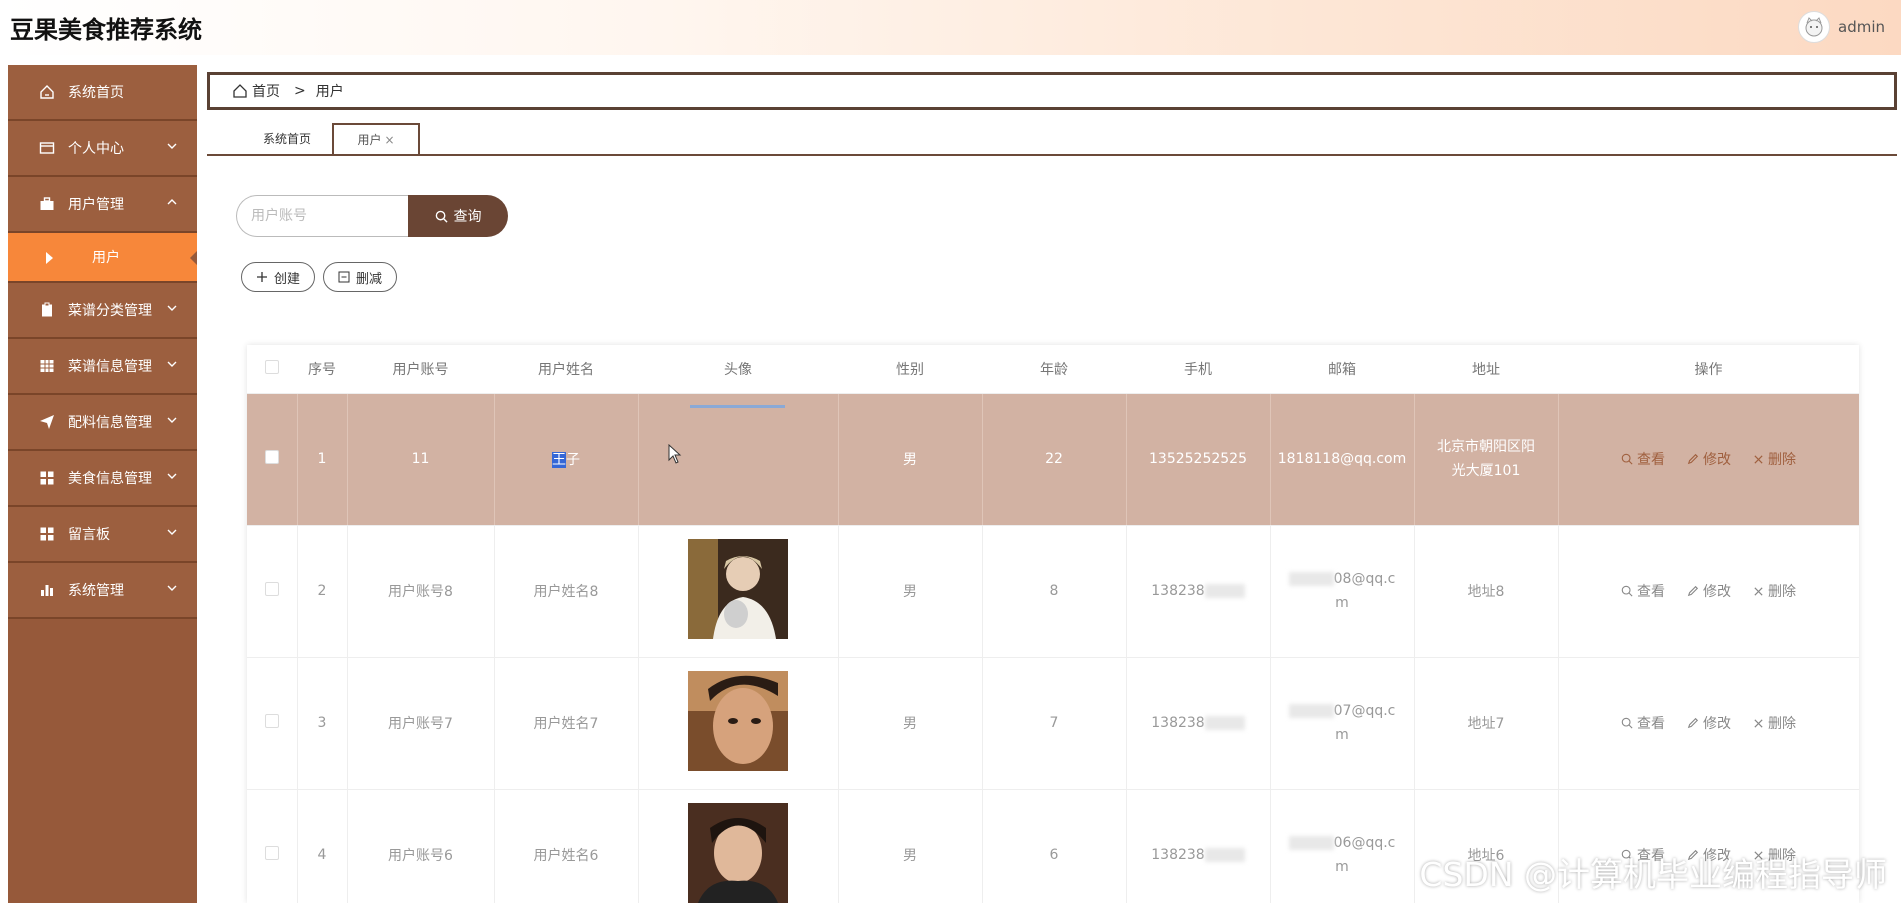 The height and width of the screenshot is (903, 1901). I want to click on sidebar-item-recipe-category: 菜谱分类管理, so click(102, 311).